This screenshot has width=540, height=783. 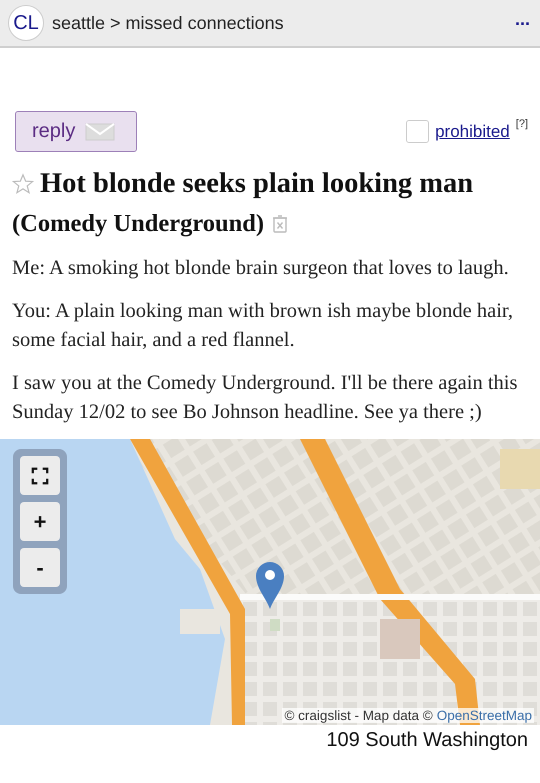 I want to click on help-link: [?], so click(x=522, y=124).